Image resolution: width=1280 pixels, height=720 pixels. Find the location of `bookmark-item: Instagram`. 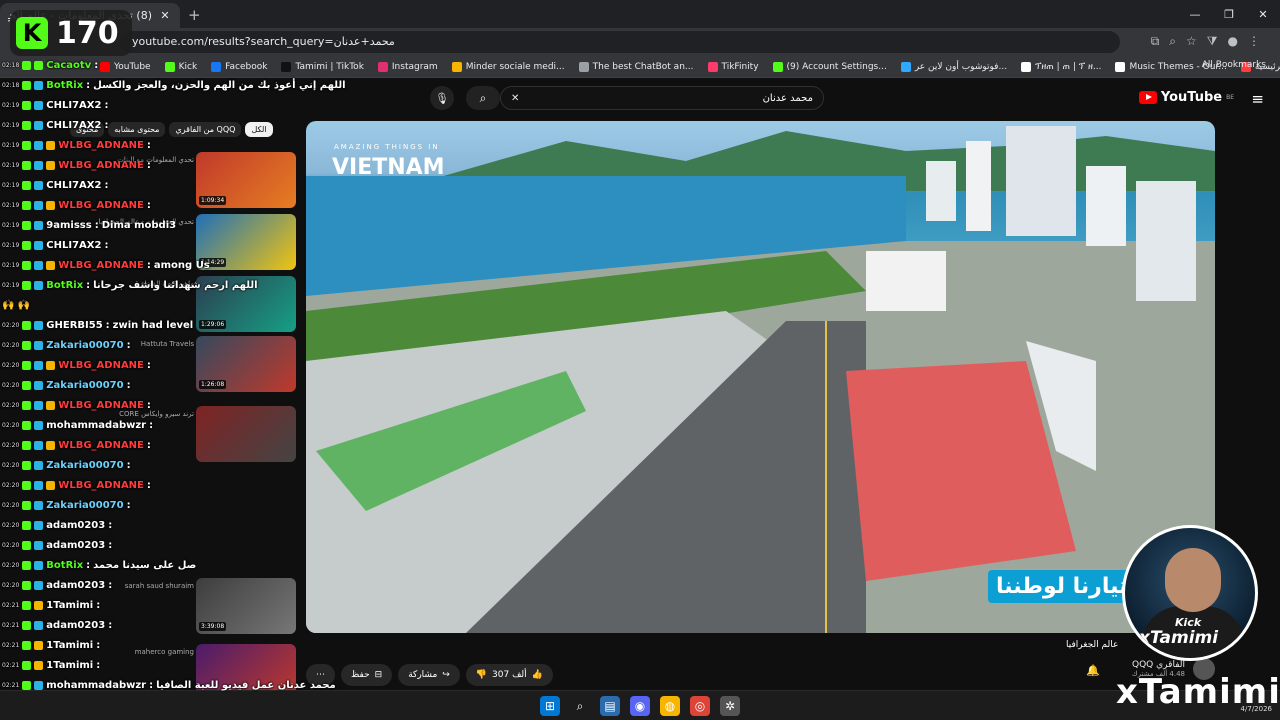

bookmark-item: Instagram is located at coordinates (407, 66).